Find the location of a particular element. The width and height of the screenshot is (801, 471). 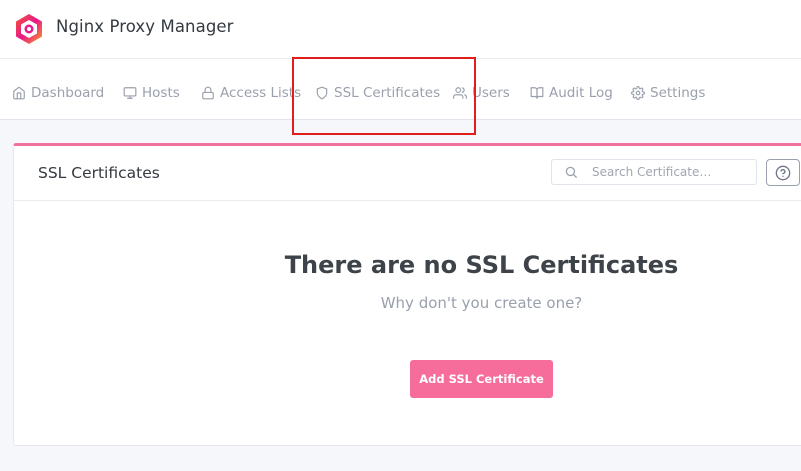

app-title: Nginx Proxy Manager is located at coordinates (145, 26).